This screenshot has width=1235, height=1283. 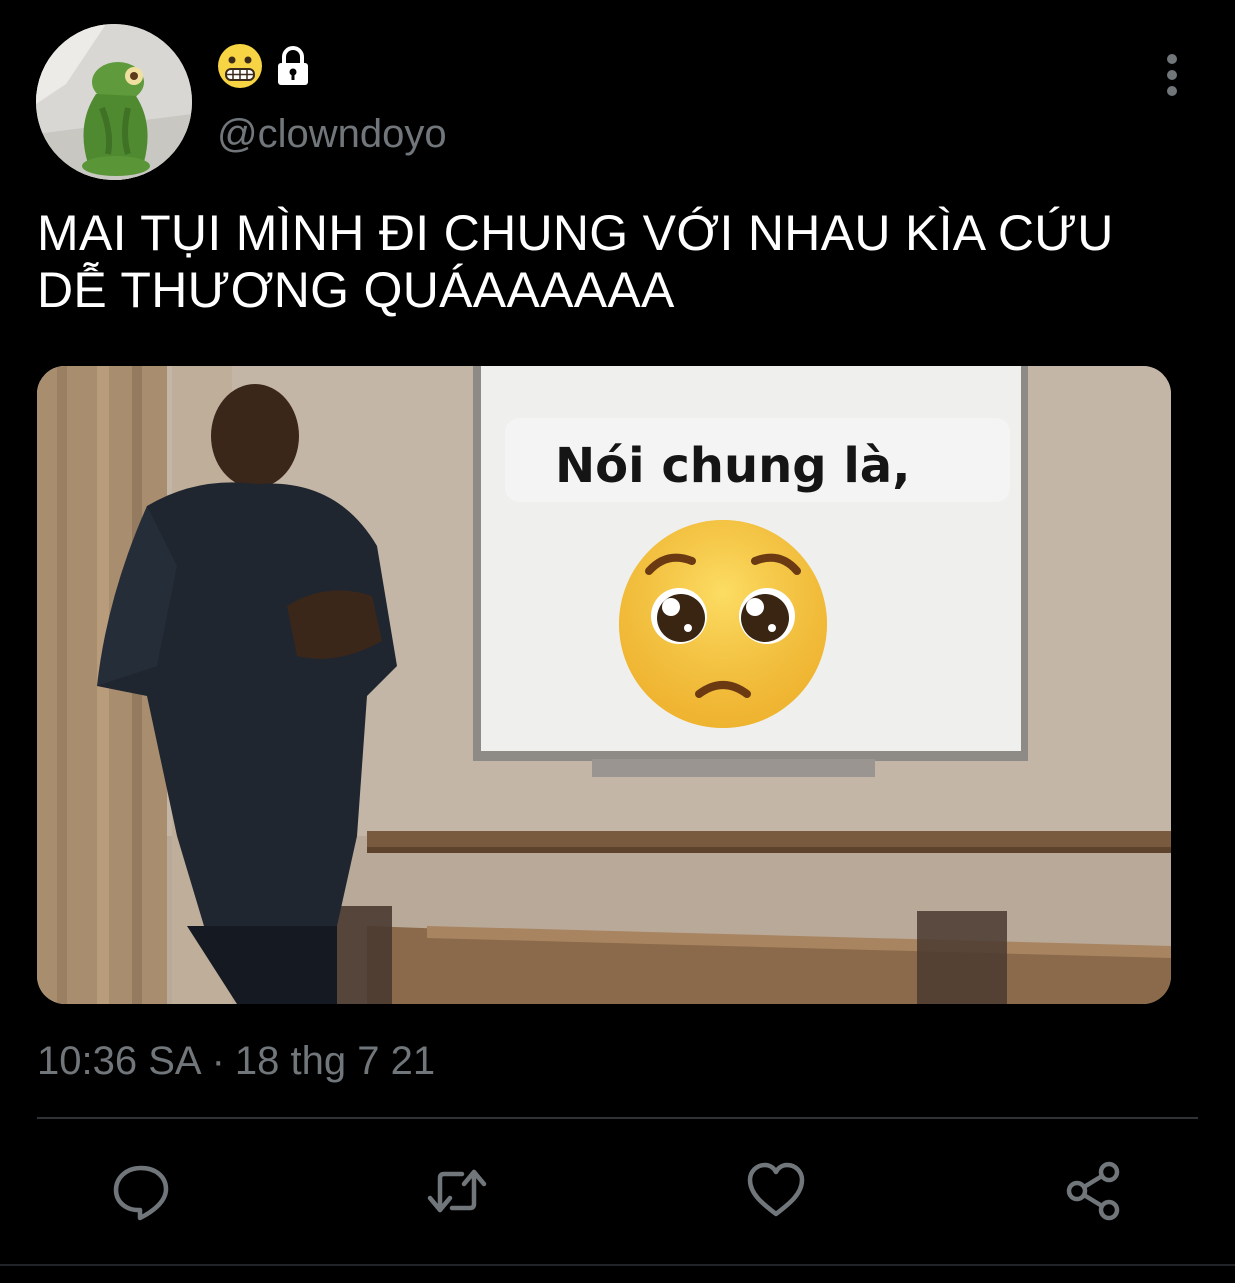 I want to click on avatar, so click(x=114, y=102).